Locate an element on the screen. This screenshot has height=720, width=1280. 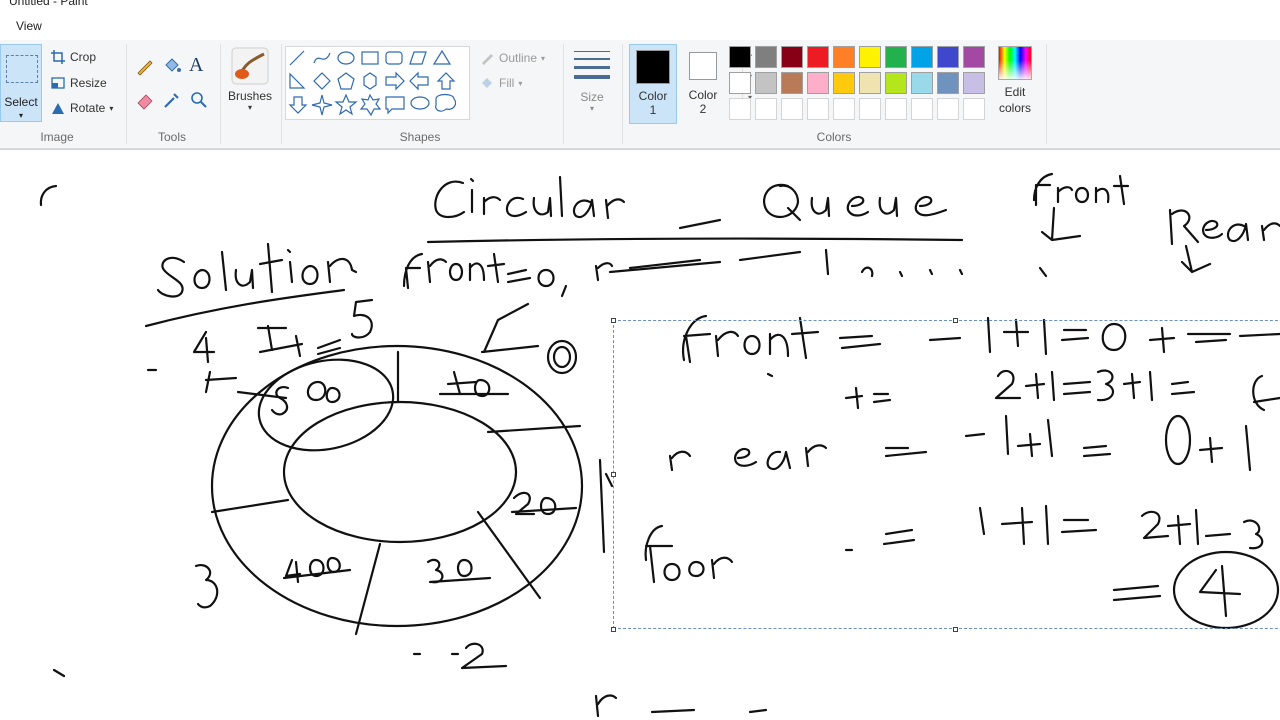
paint-bucket-icon is located at coordinates (173, 65).